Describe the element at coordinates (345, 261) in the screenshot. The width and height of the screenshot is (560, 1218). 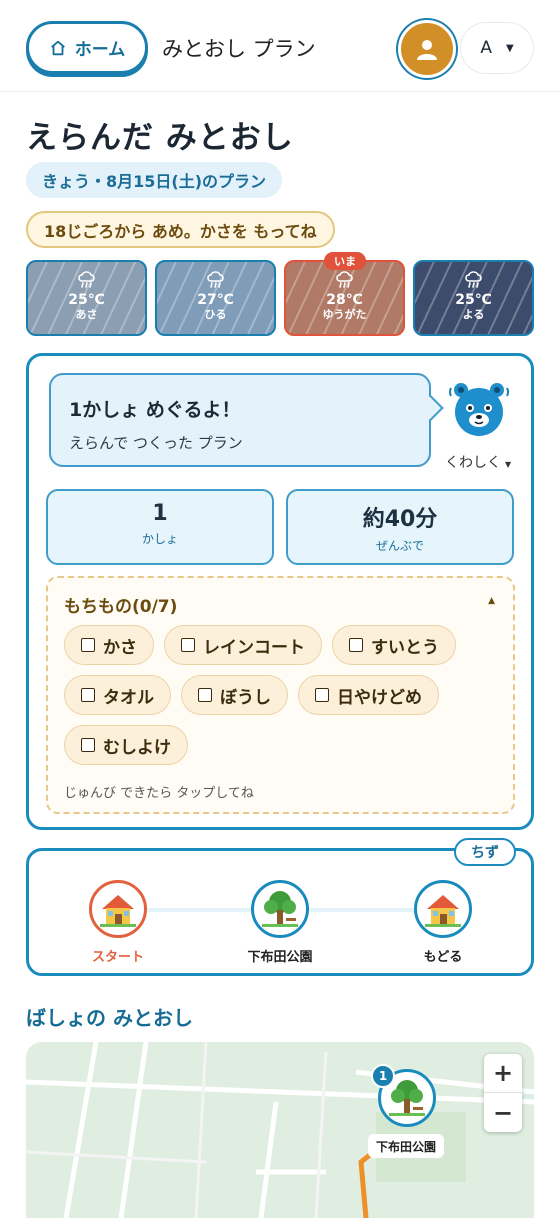
I see `now-badge: いま` at that location.